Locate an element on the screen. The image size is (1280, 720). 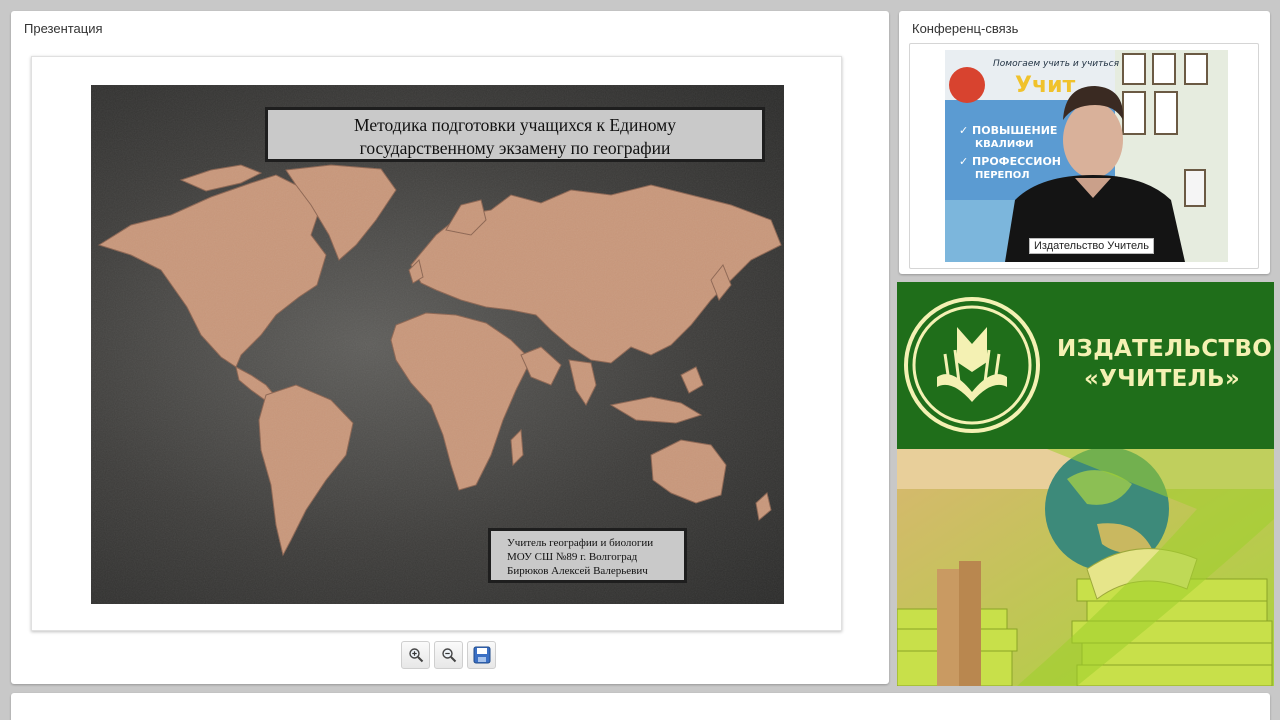
presentation-panel-title: Презентация is located at coordinates (63, 28).